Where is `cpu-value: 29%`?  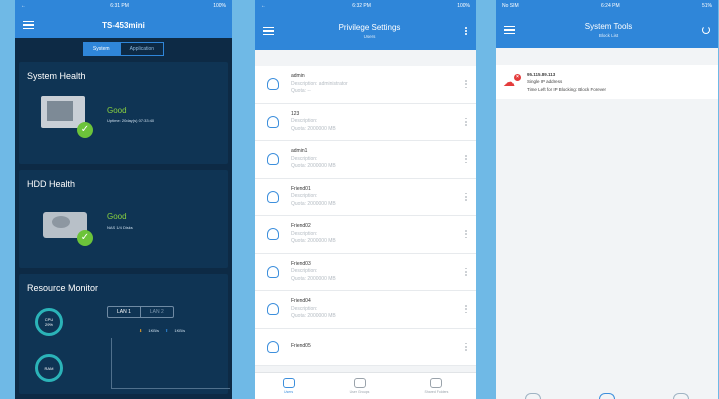 cpu-value: 29% is located at coordinates (48, 324).